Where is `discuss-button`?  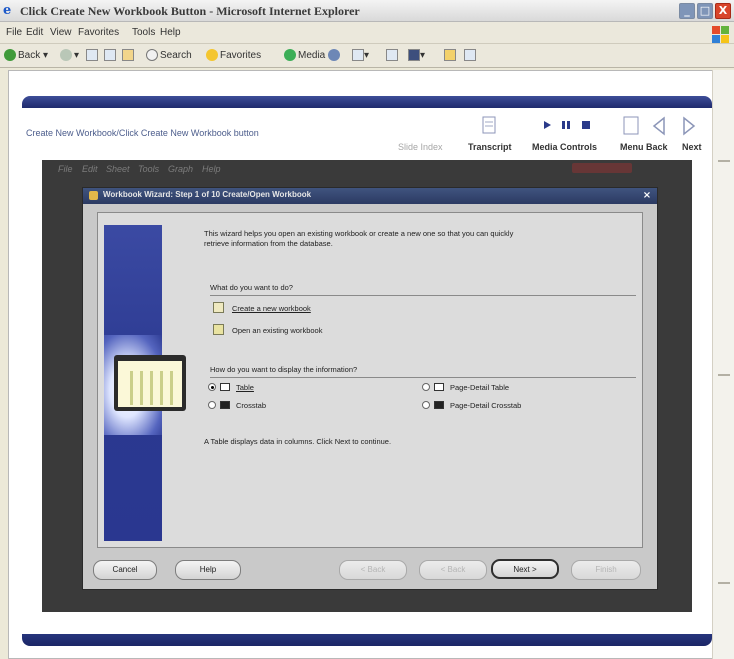 discuss-button is located at coordinates (450, 56).